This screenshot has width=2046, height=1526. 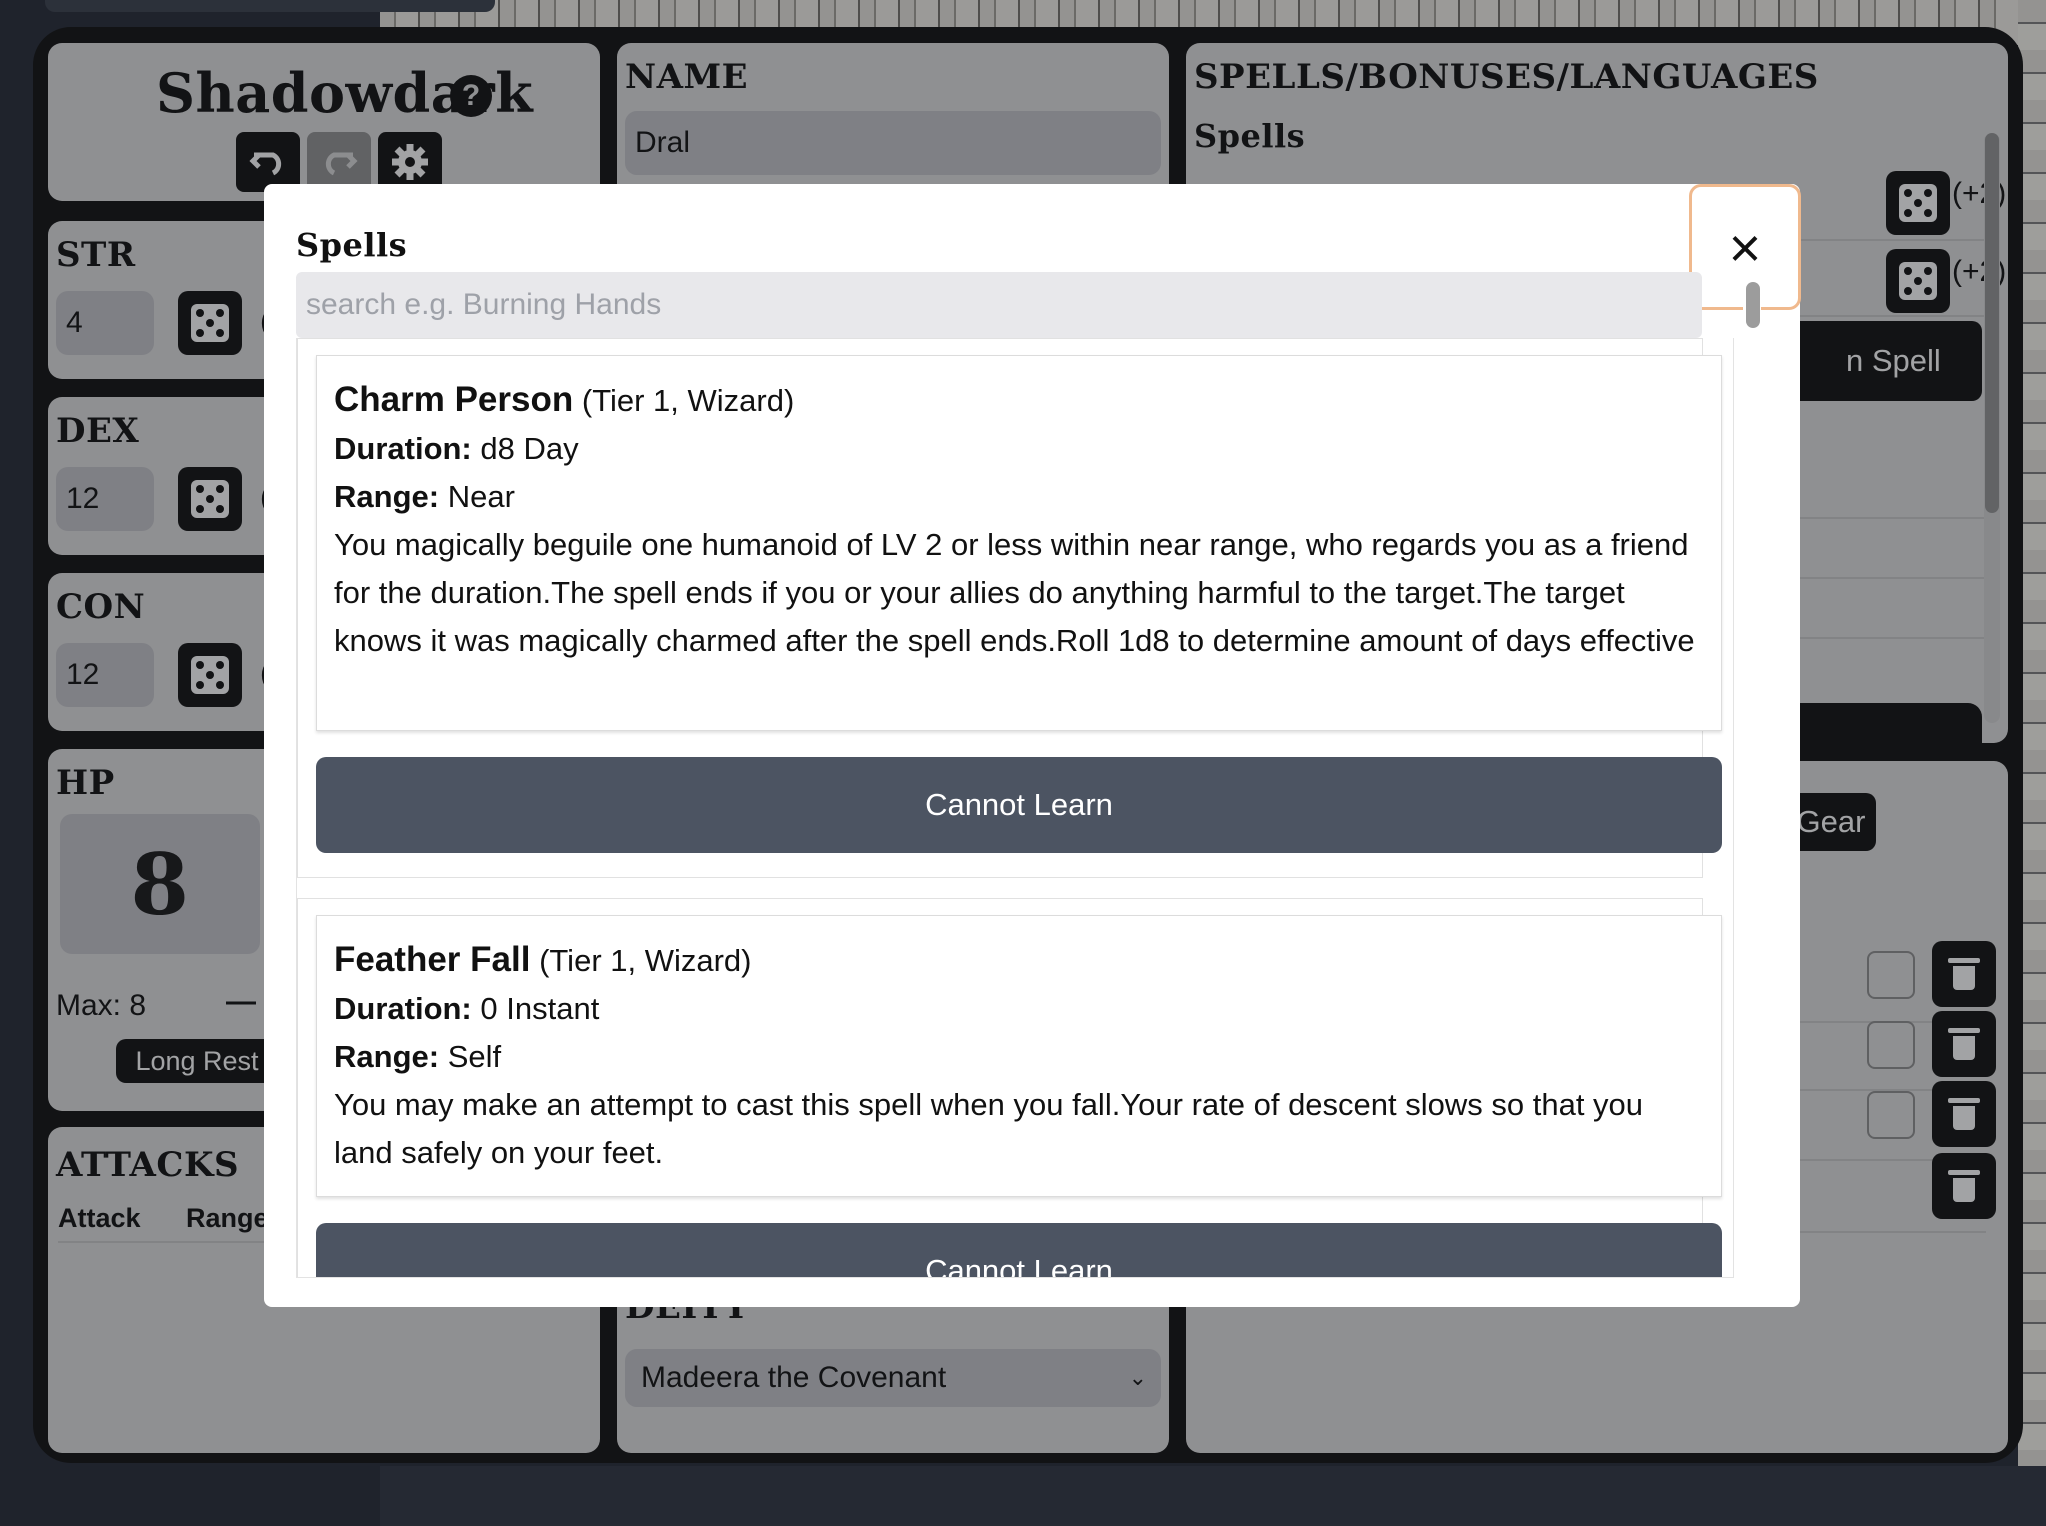 I want to click on modal-scrollbar-thumb, so click(x=1753, y=305).